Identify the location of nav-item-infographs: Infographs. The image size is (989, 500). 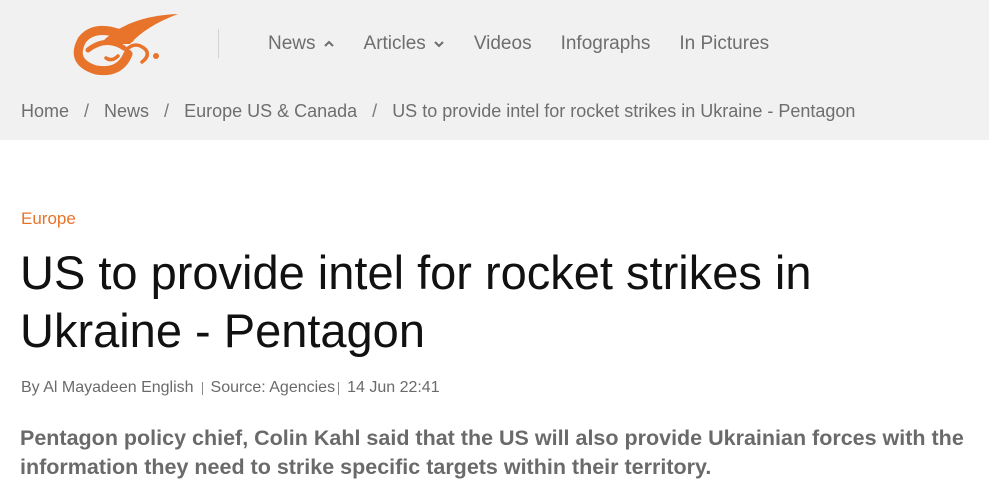
(606, 44).